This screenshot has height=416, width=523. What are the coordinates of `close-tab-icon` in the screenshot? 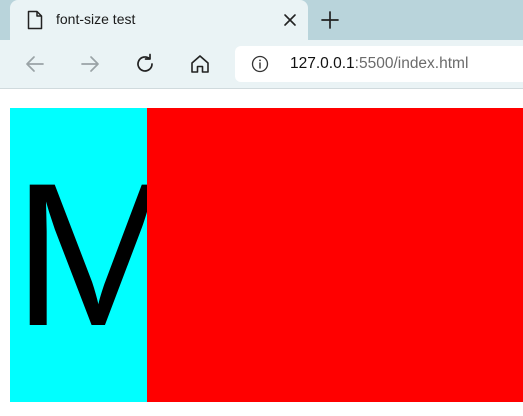 It's located at (290, 20).